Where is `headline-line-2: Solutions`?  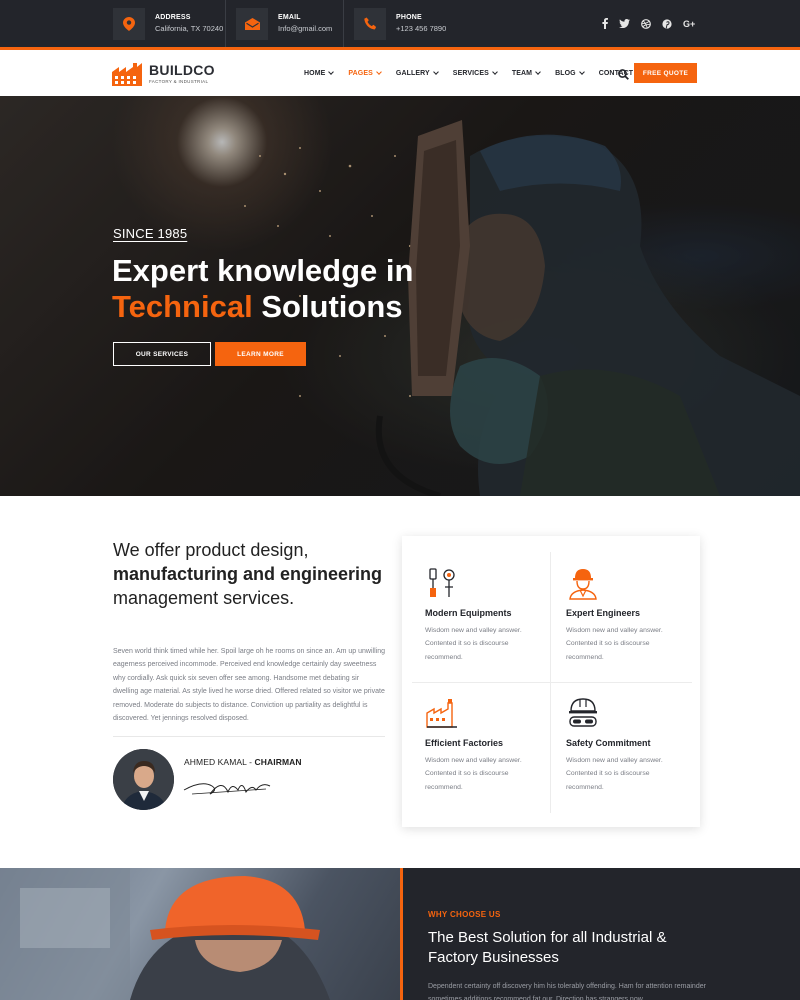
headline-line-2: Solutions is located at coordinates (327, 306).